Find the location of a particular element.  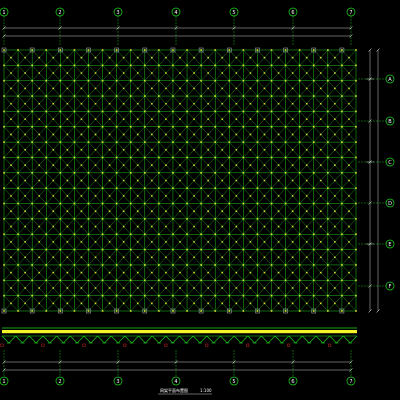

axis-bubble-label: 7 is located at coordinates (350, 382).